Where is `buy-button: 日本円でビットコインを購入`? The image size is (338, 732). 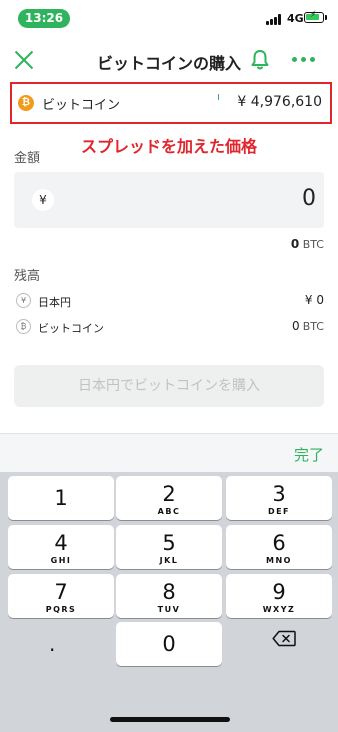 buy-button: 日本円でビットコインを購入 is located at coordinates (169, 386).